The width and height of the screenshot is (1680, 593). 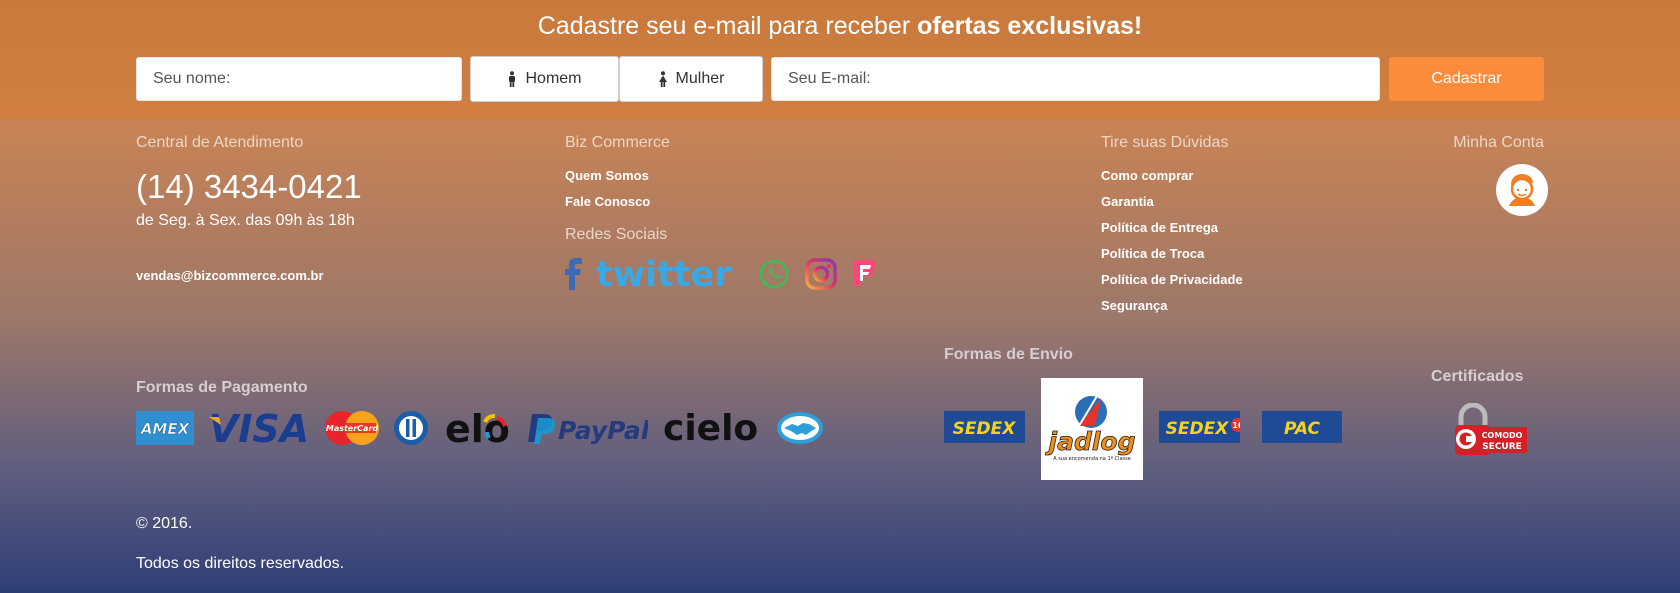 What do you see at coordinates (1236, 425) in the screenshot?
I see `sedex-10-badge: 10` at bounding box center [1236, 425].